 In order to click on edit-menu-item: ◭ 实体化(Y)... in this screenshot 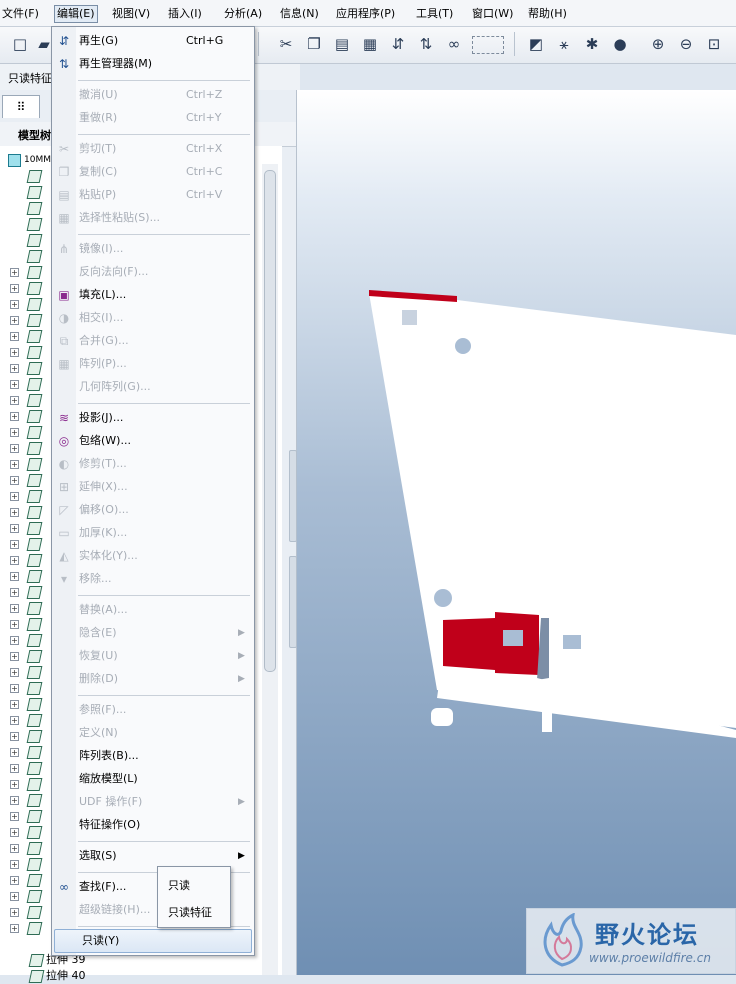, I will do `click(153, 556)`.